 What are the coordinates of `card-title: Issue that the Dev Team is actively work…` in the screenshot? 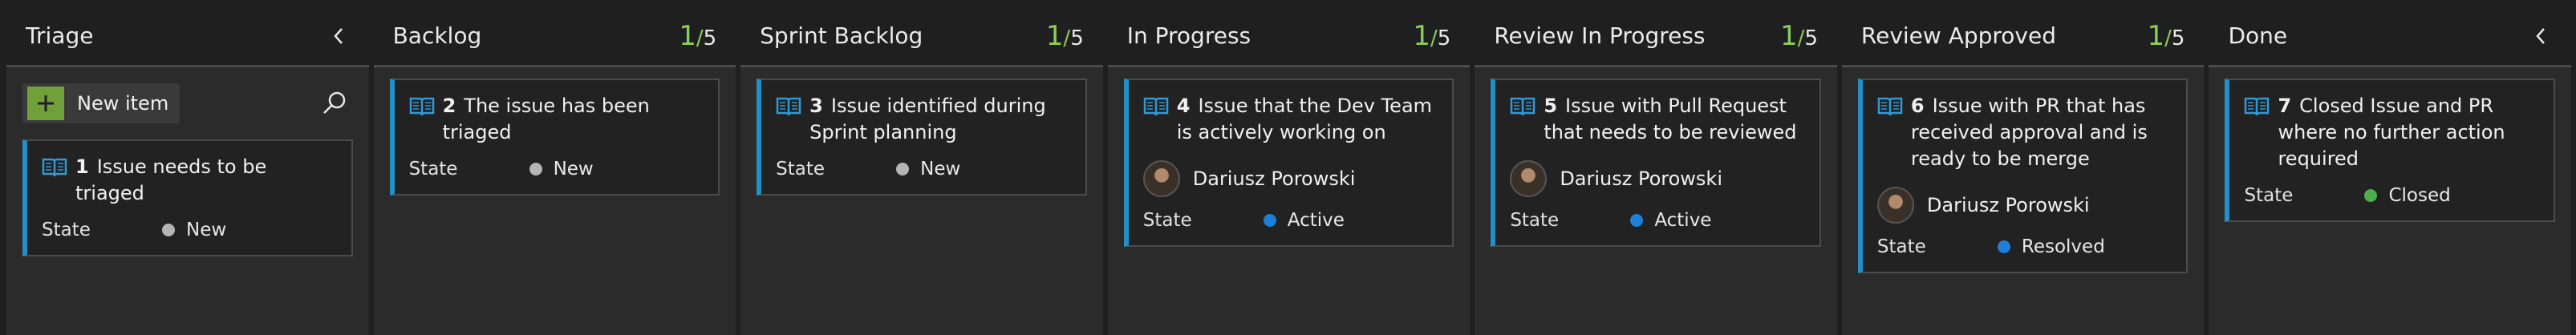 It's located at (1304, 119).